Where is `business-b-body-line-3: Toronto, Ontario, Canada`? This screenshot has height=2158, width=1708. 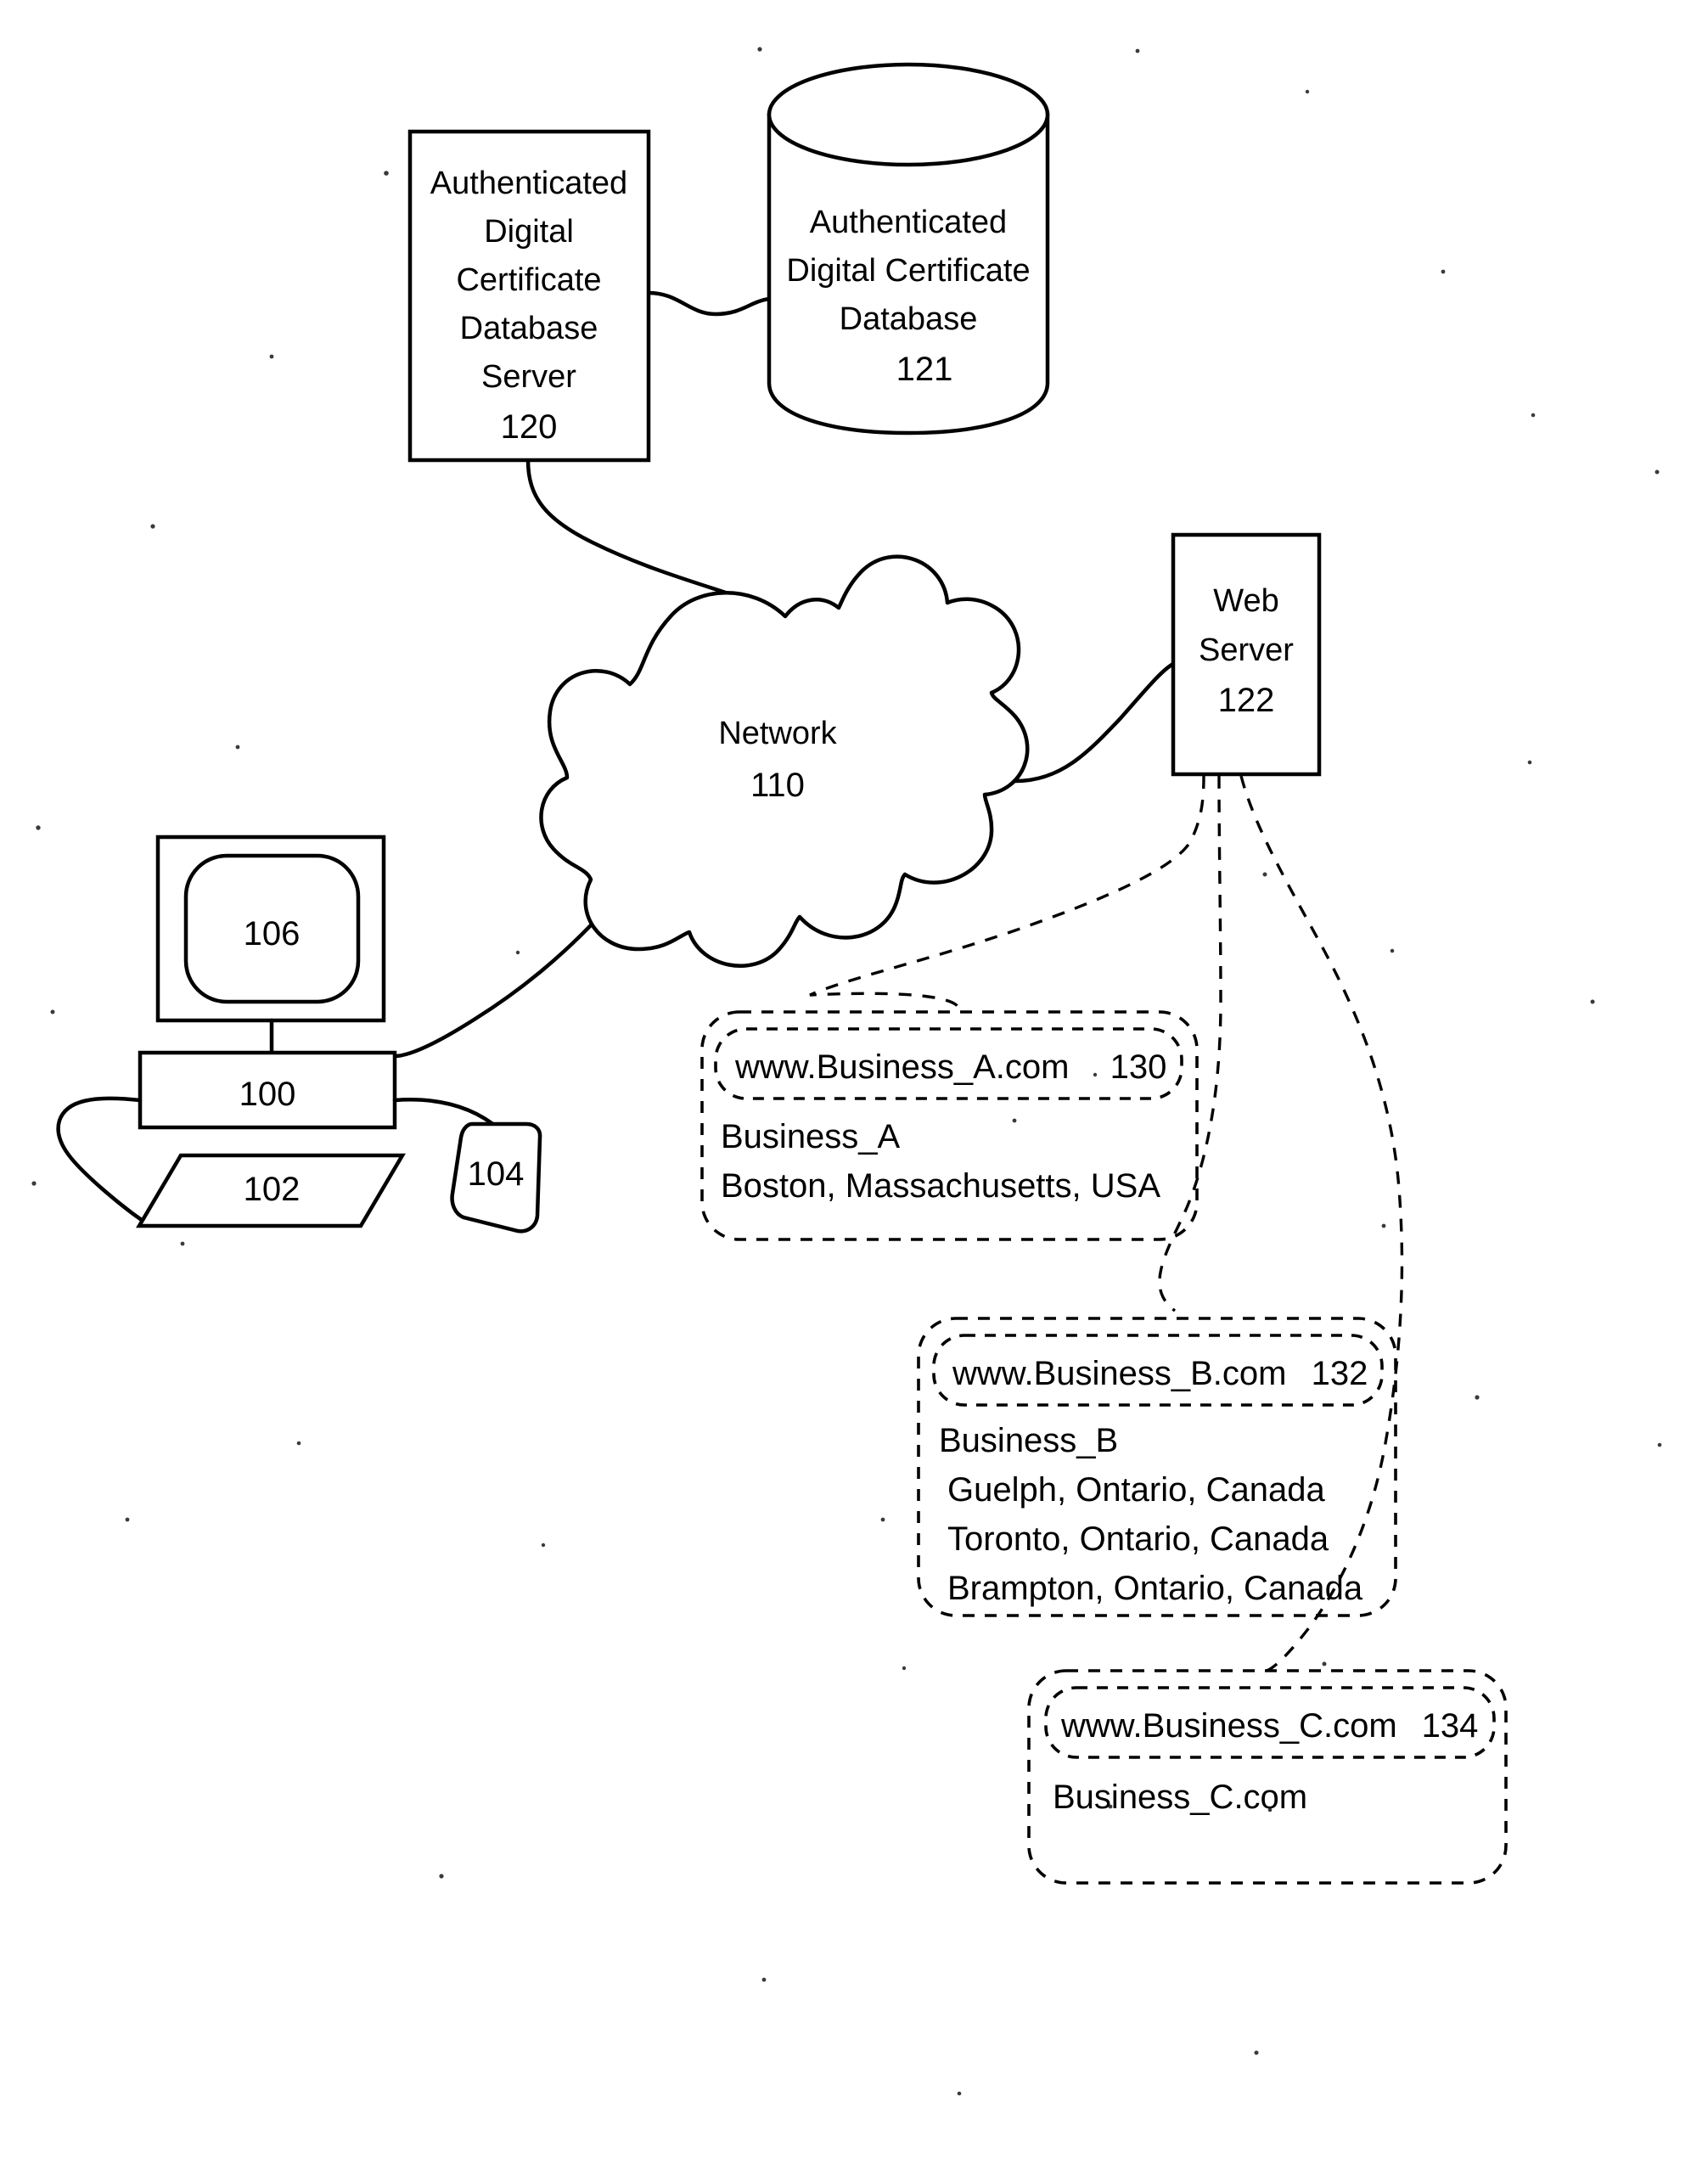 business-b-body-line-3: Toronto, Ontario, Canada is located at coordinates (1138, 1539).